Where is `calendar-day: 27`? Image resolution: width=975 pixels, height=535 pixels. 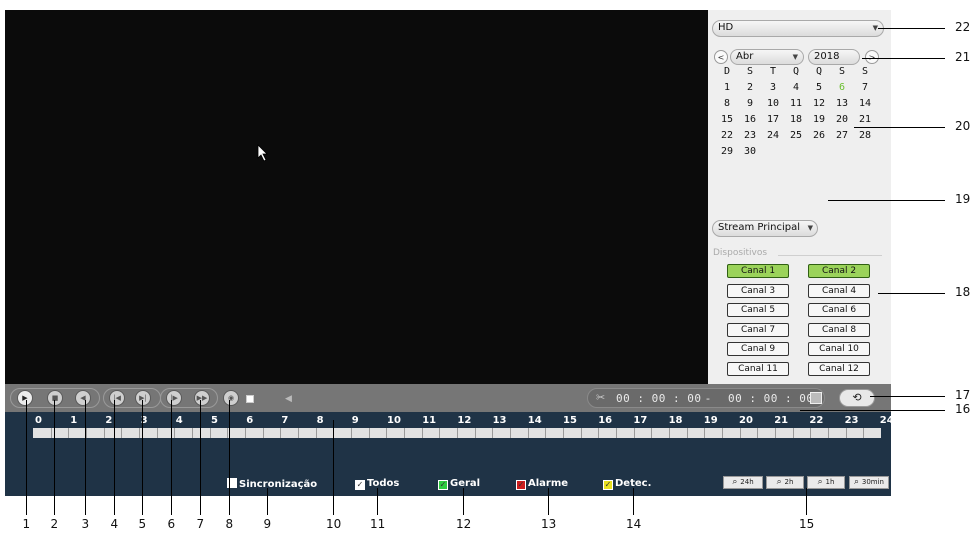
calendar-day: 27 is located at coordinates (842, 135).